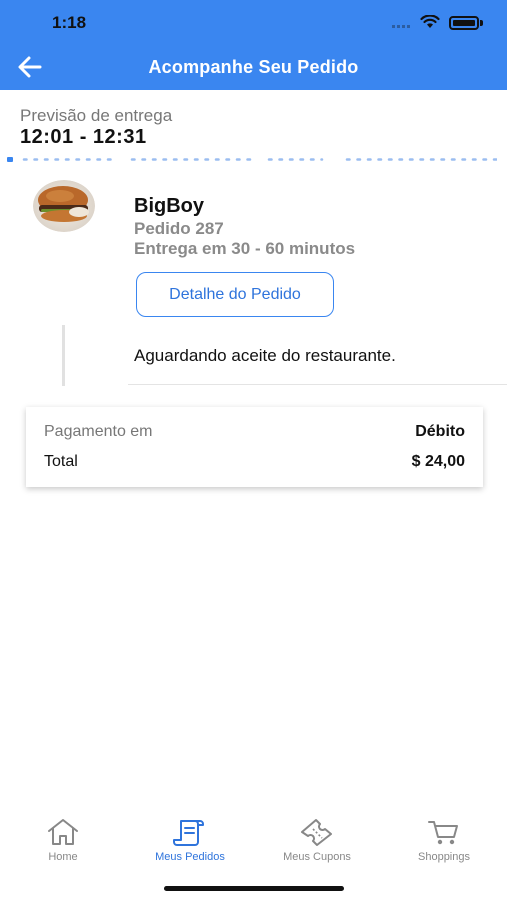 This screenshot has width=507, height=900. Describe the element at coordinates (317, 384) in the screenshot. I see `divider` at that location.